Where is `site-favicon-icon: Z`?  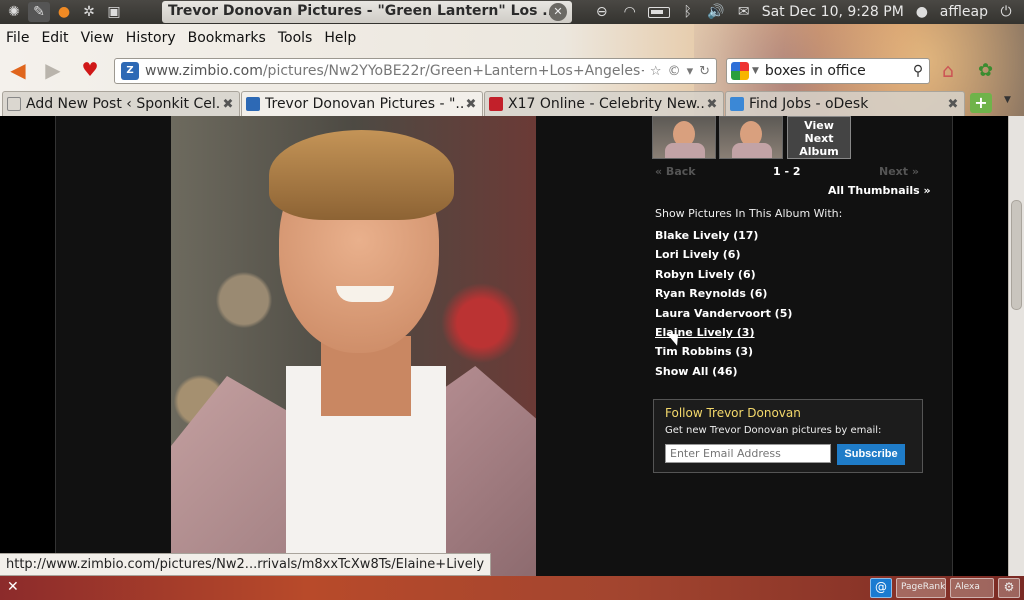 site-favicon-icon: Z is located at coordinates (130, 71).